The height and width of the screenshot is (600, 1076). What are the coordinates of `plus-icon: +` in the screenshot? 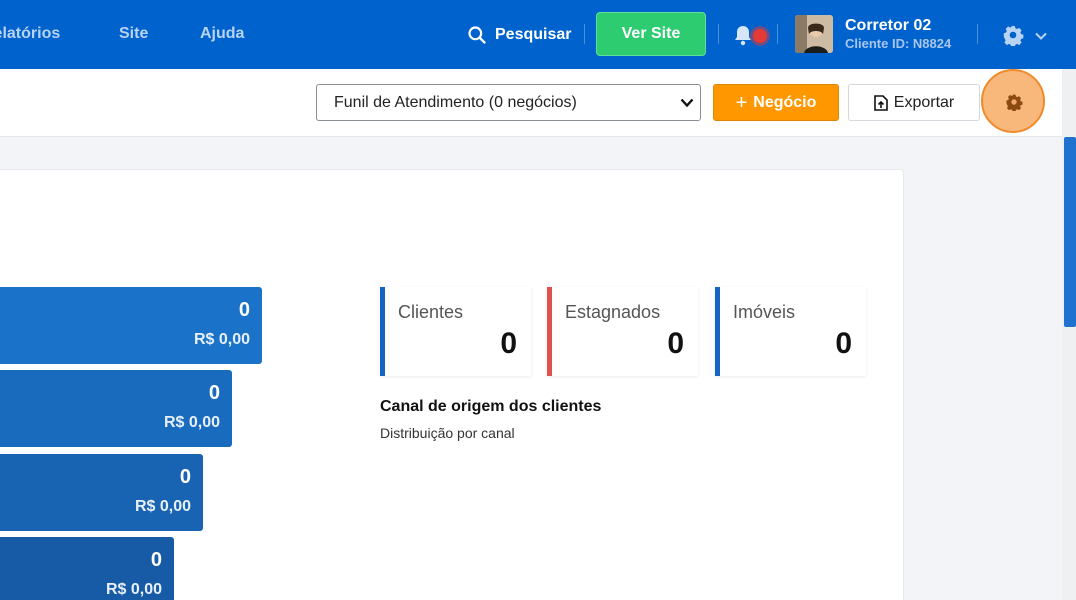 It's located at (741, 102).